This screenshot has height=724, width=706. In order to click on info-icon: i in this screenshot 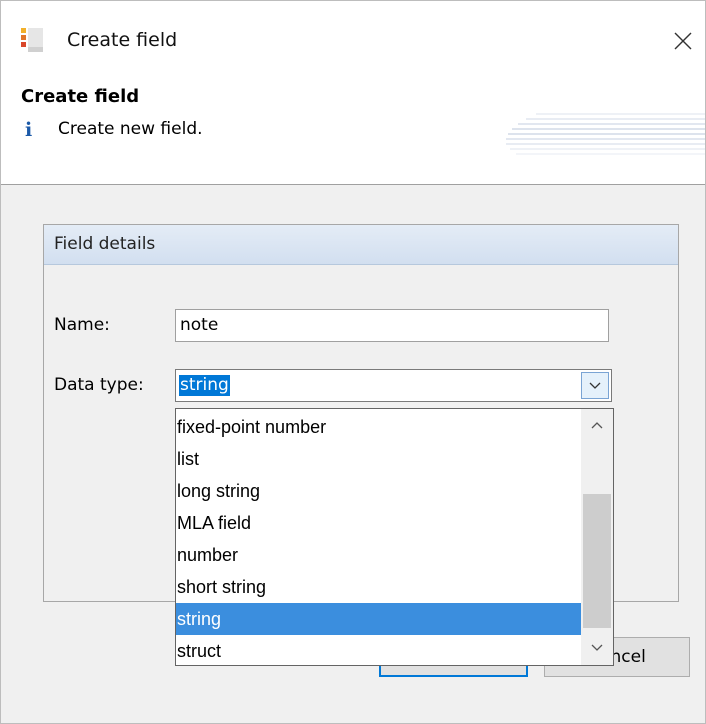, I will do `click(29, 130)`.